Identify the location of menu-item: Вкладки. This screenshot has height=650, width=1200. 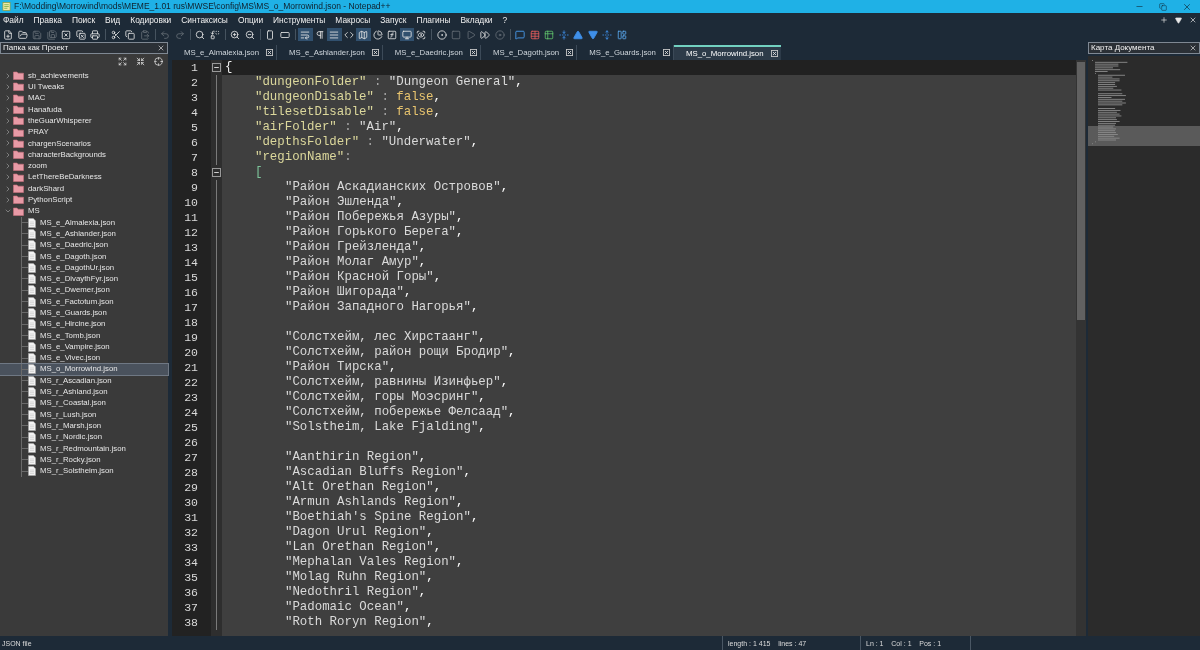
(476, 20).